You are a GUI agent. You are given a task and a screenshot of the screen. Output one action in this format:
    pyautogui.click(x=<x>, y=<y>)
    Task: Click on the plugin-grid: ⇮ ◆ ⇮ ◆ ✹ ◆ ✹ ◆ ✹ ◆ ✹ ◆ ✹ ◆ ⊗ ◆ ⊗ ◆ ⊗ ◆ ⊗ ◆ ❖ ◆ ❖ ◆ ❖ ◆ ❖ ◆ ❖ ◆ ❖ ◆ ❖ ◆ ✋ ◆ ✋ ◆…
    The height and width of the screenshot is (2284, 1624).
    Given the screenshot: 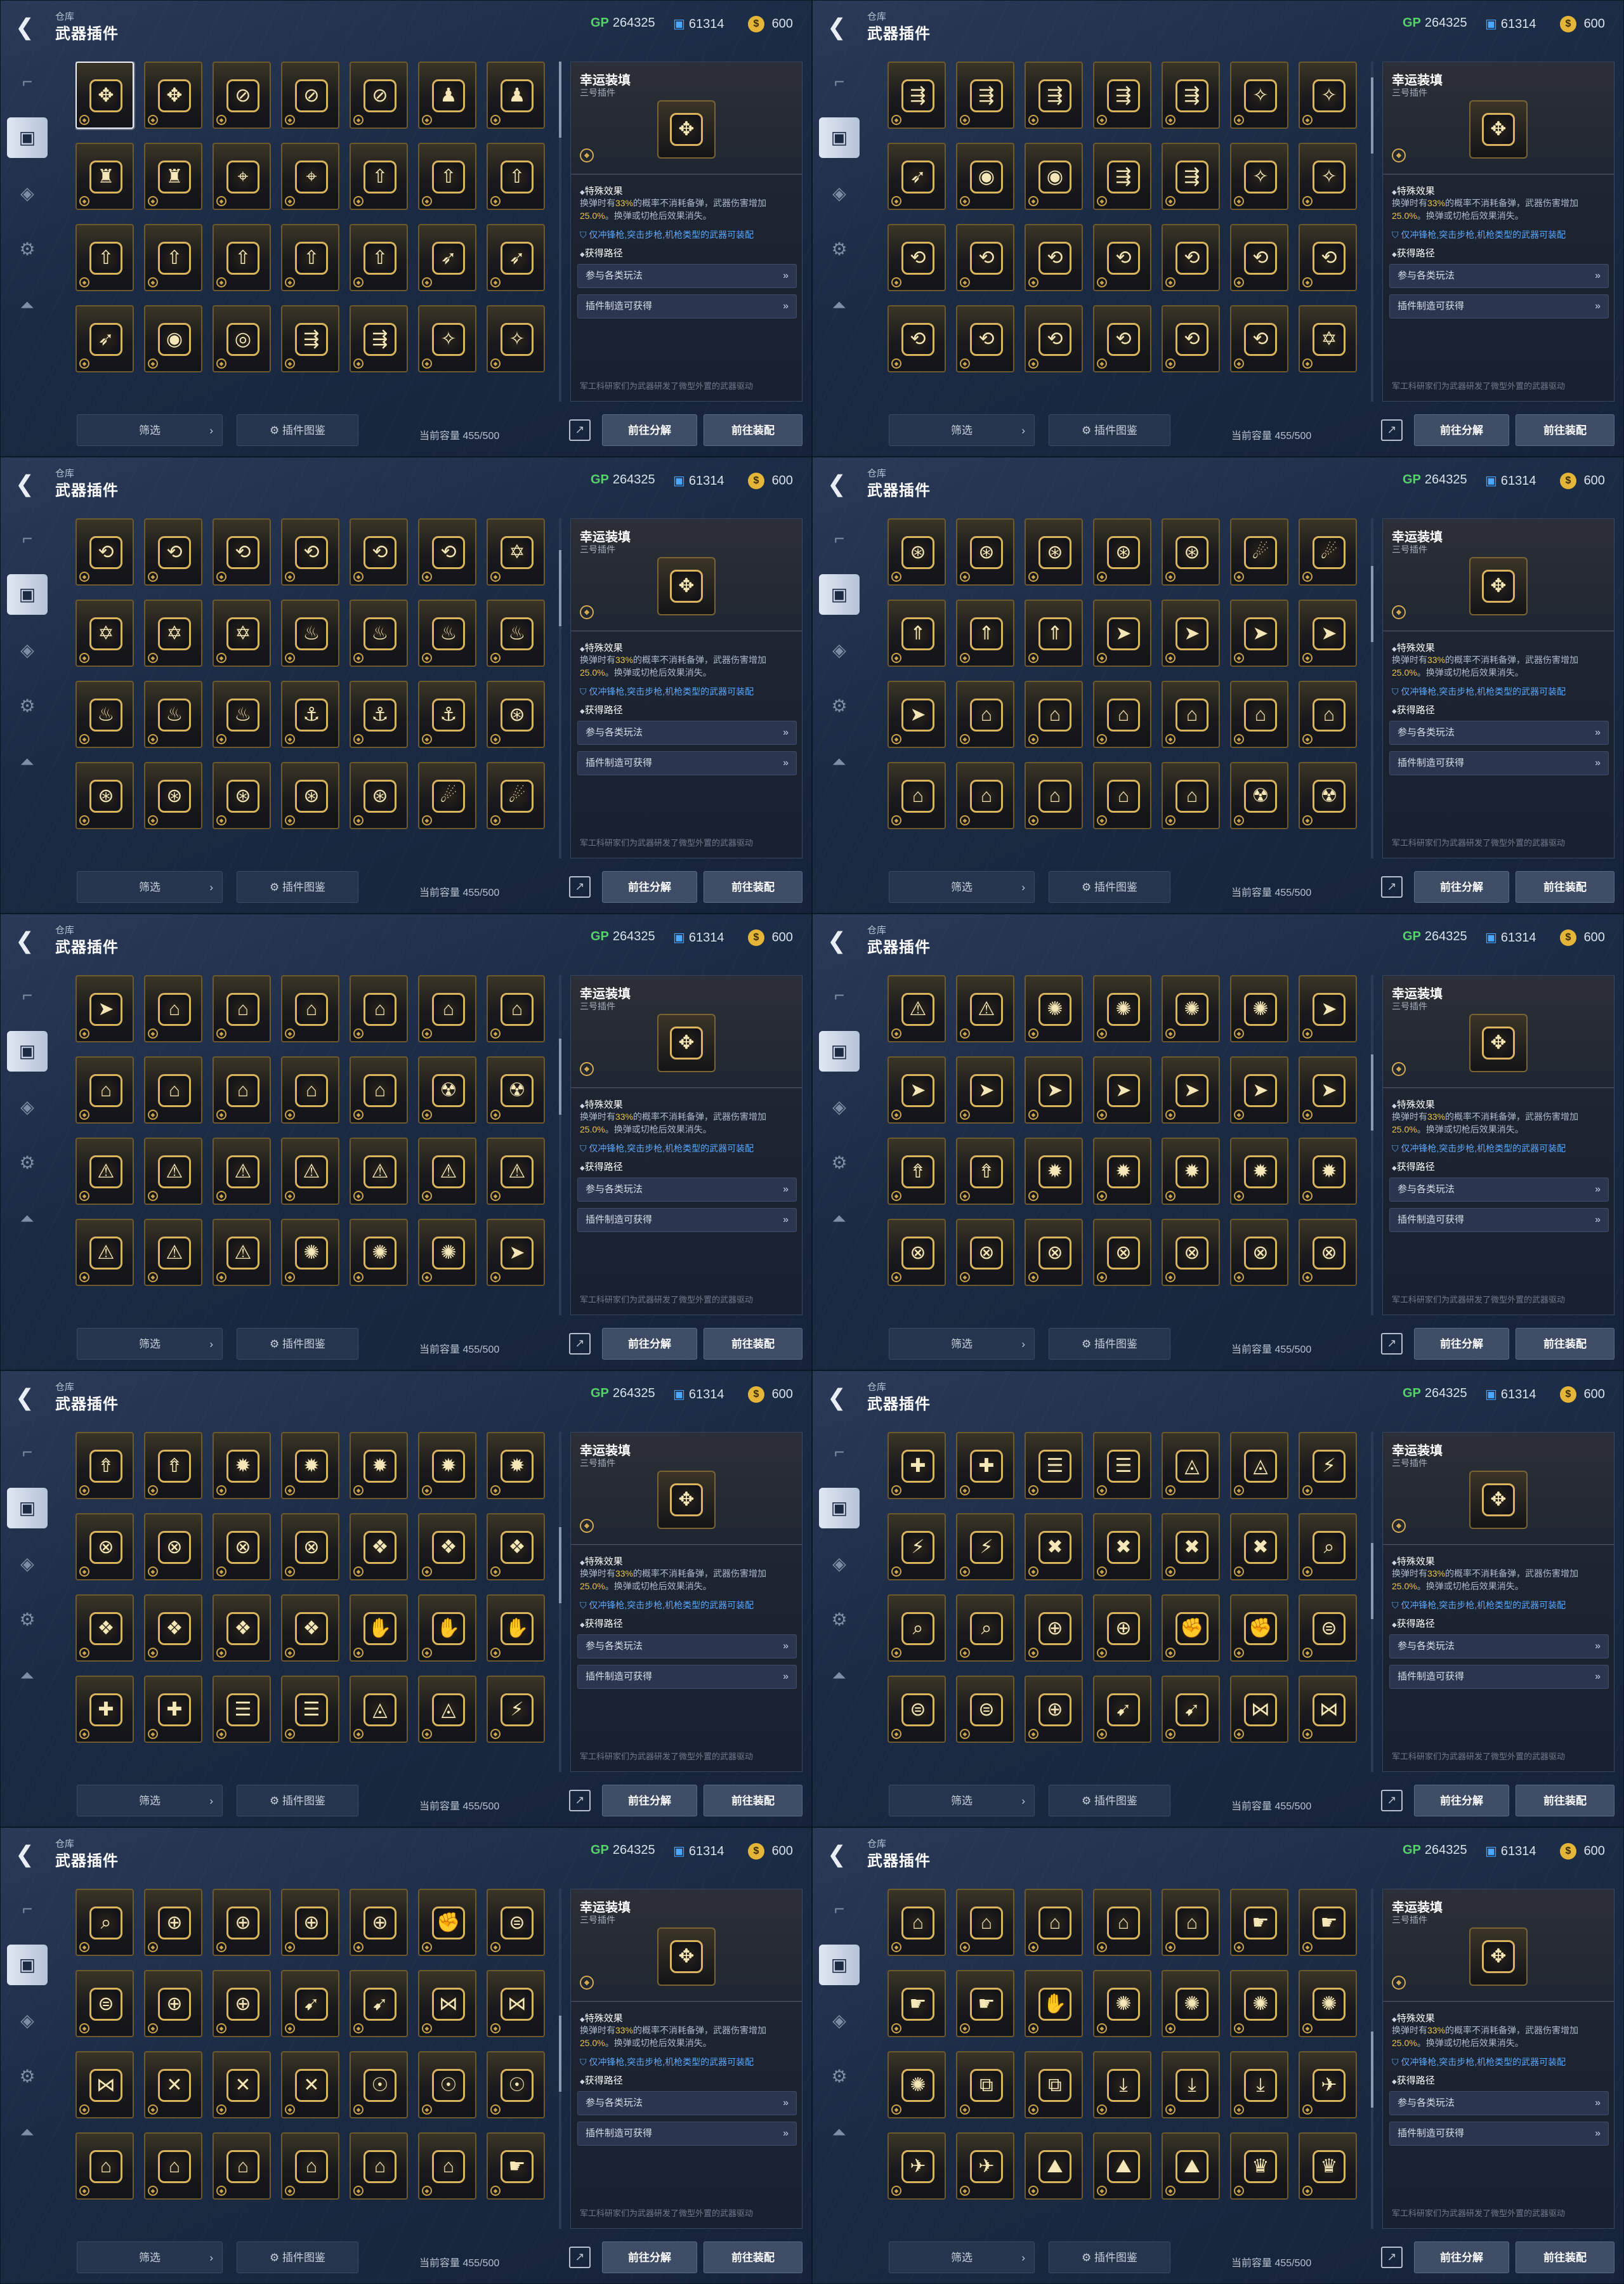 What is the action you would take?
    pyautogui.click(x=317, y=1602)
    